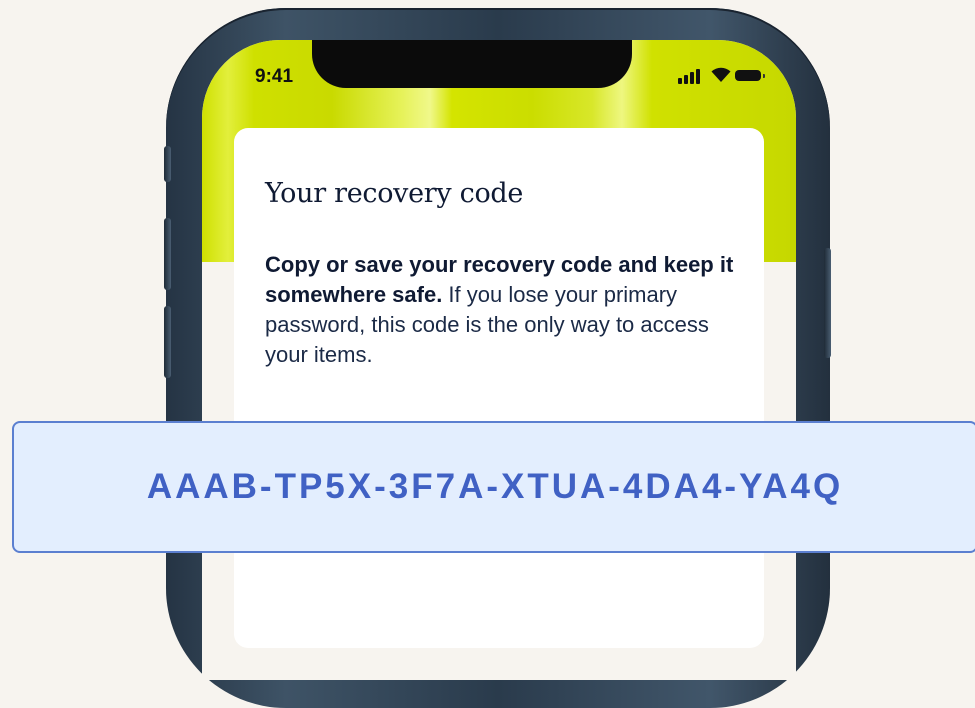  What do you see at coordinates (827, 303) in the screenshot?
I see `power-button` at bounding box center [827, 303].